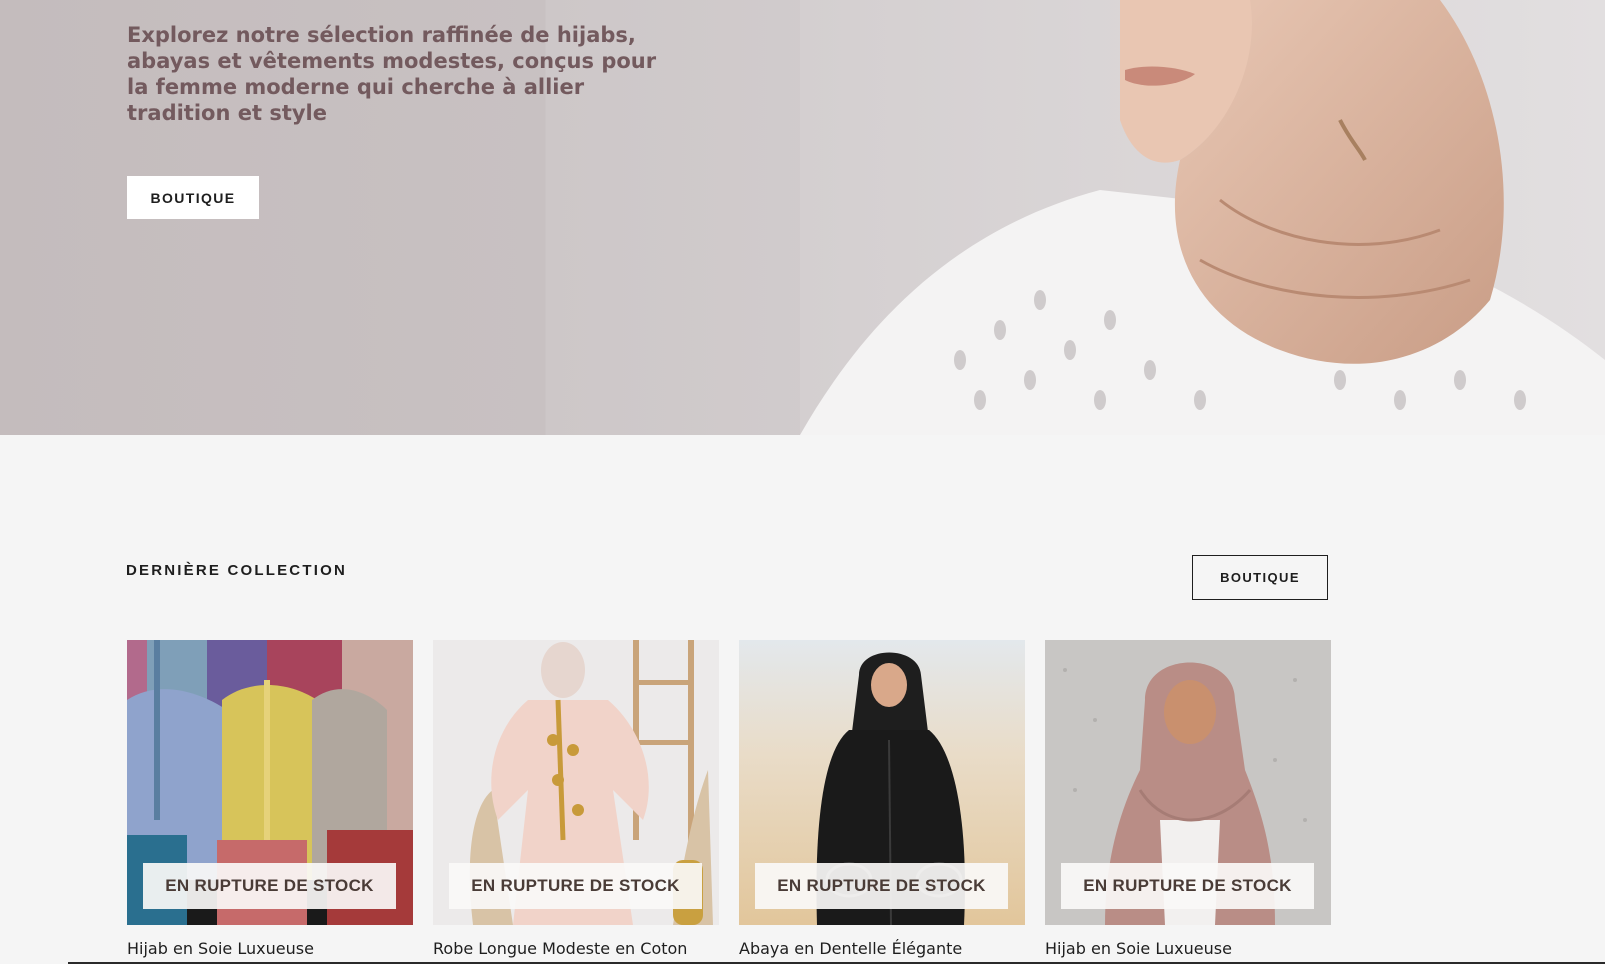  What do you see at coordinates (1260, 577) in the screenshot?
I see `collection-shop-button: BOUTIQUE` at bounding box center [1260, 577].